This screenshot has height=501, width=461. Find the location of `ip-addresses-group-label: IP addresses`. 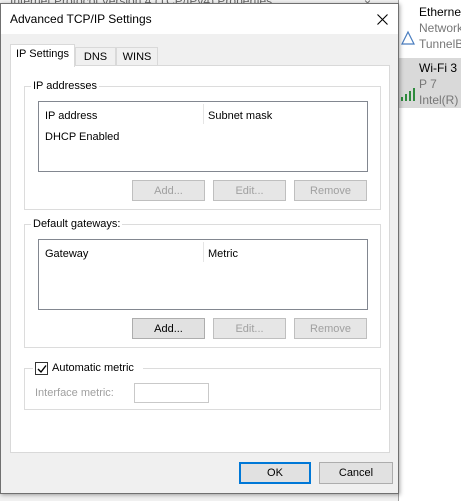

ip-addresses-group-label: IP addresses is located at coordinates (65, 86).